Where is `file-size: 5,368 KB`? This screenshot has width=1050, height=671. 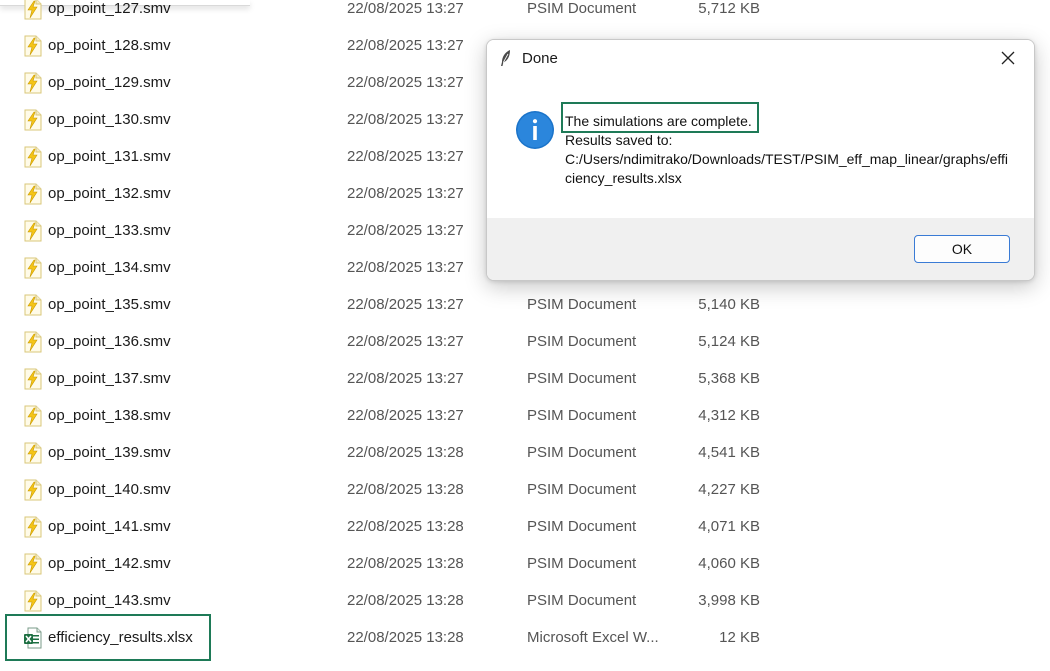 file-size: 5,368 KB is located at coordinates (729, 378).